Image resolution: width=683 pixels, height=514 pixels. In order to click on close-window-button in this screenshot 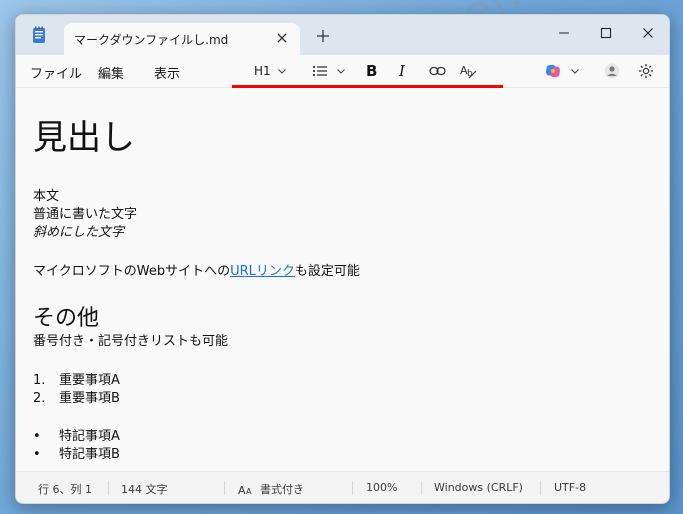, I will do `click(648, 33)`.